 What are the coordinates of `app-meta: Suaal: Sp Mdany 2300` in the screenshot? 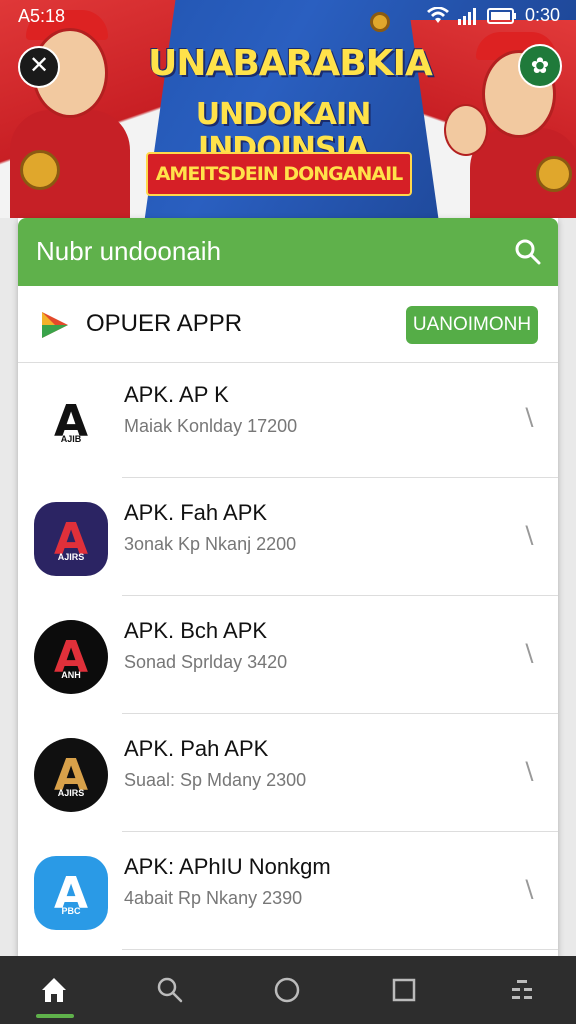 It's located at (215, 780).